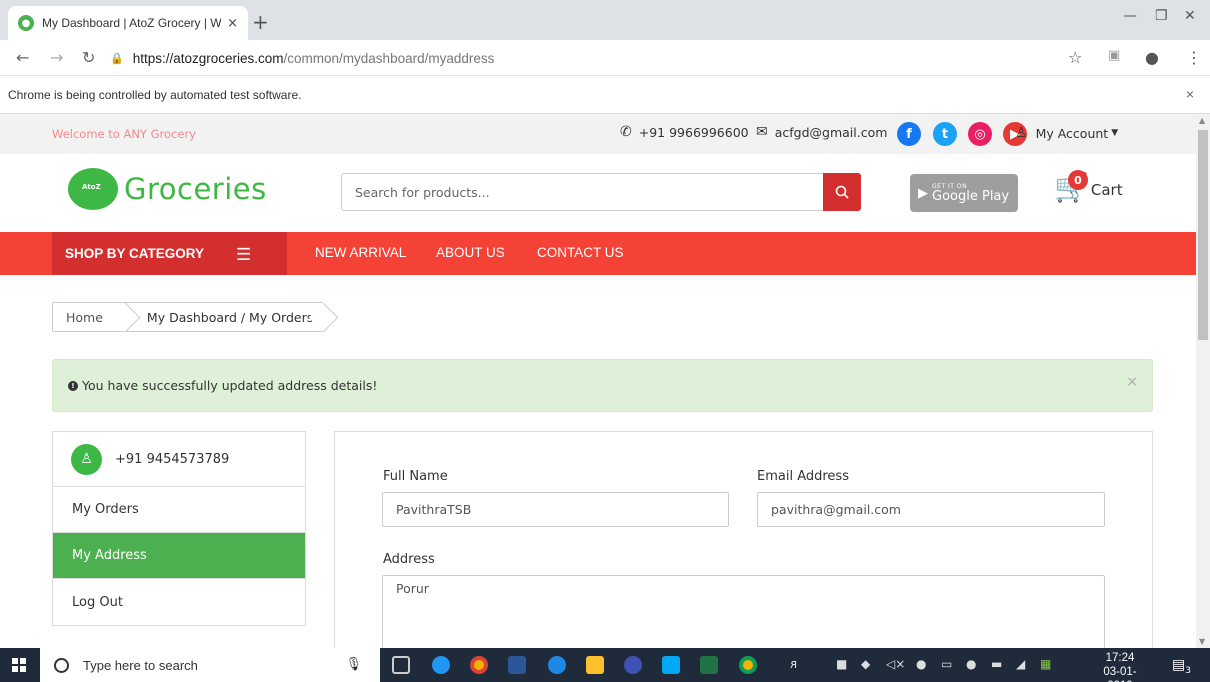  I want to click on shop-by-category-label: SHOP BY CATEGORY, so click(135, 253).